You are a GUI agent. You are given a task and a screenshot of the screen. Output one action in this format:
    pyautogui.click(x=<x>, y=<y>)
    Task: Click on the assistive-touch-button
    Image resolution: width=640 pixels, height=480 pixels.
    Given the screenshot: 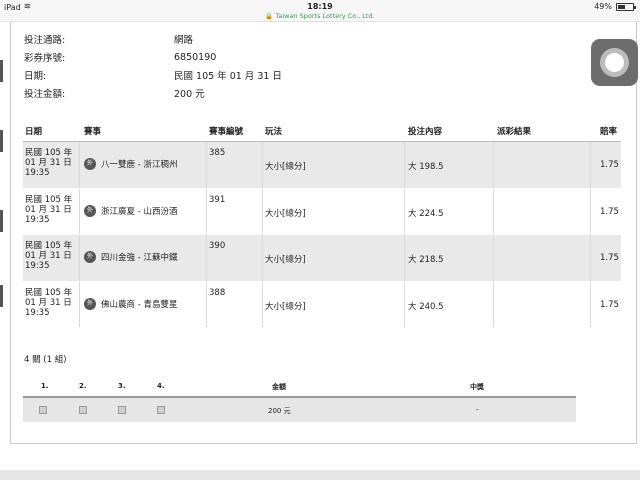 What is the action you would take?
    pyautogui.click(x=614, y=62)
    